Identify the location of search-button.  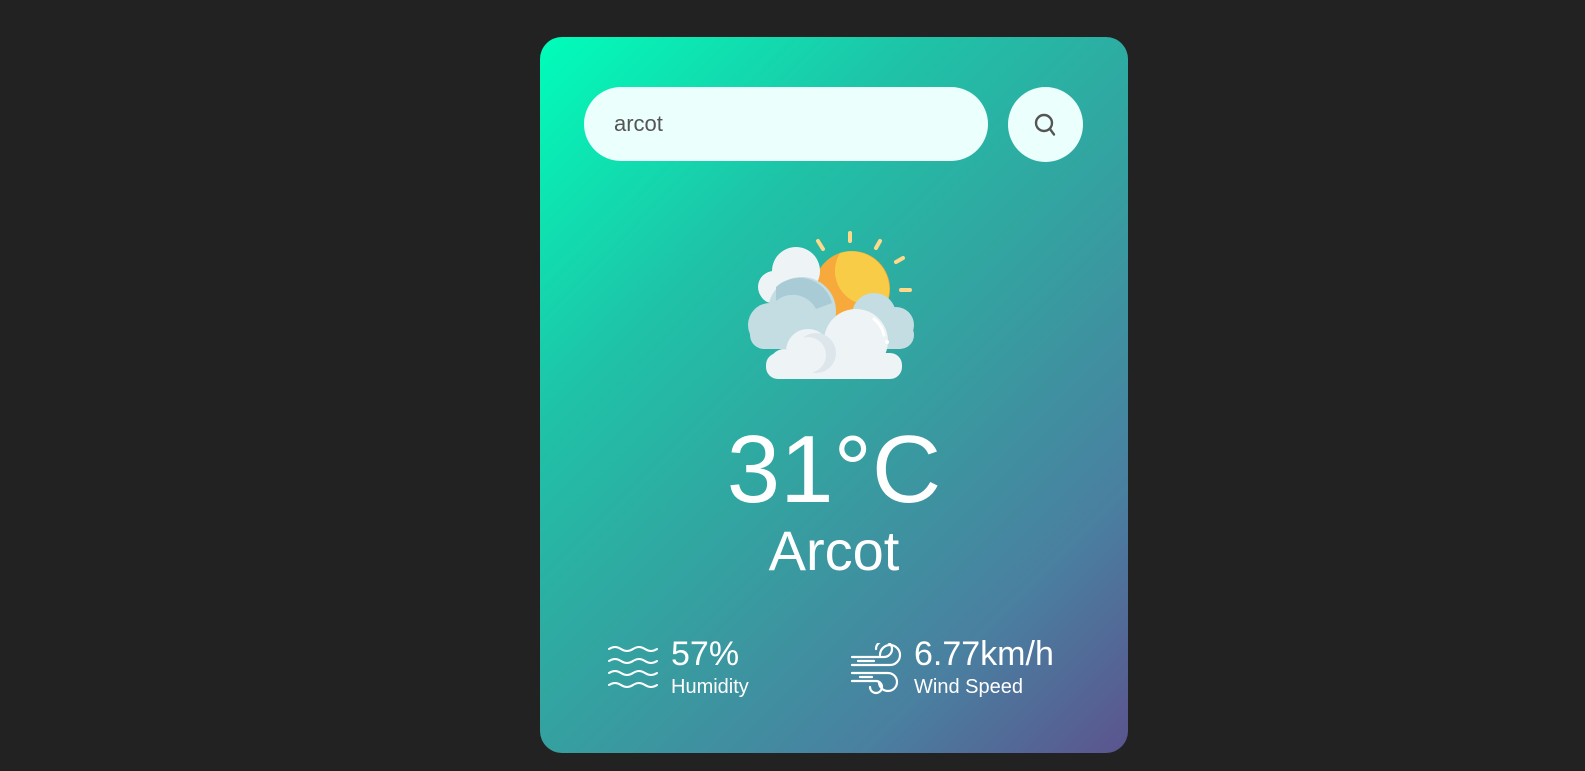
(1045, 124).